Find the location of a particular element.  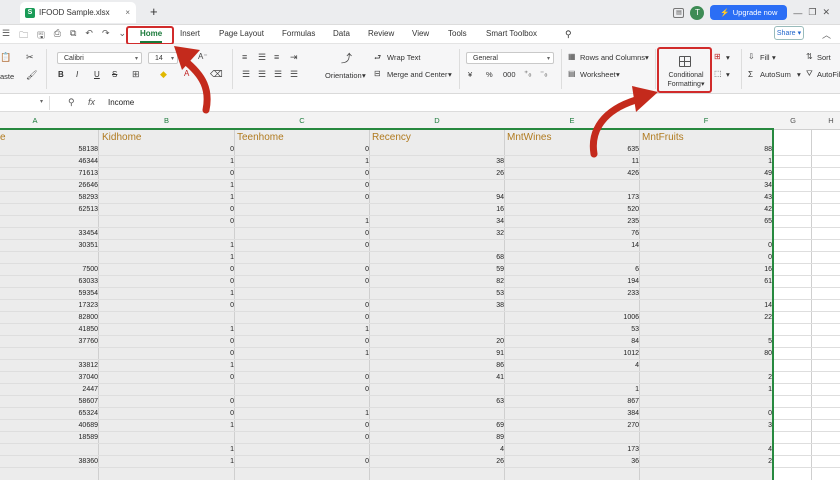

upgrade-button: ⚡ Upgrade now is located at coordinates (749, 12).